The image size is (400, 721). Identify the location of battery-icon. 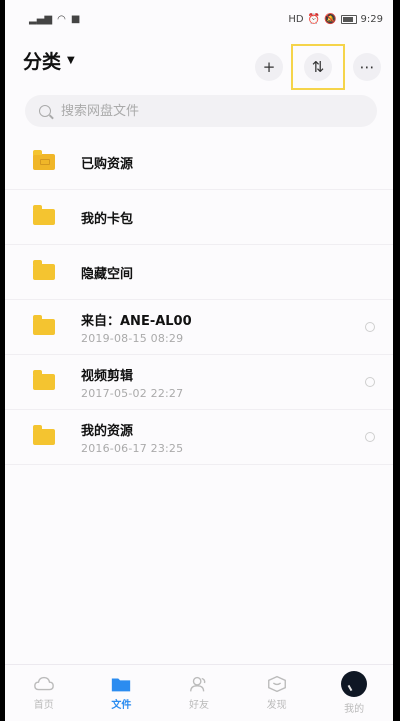
(348, 19).